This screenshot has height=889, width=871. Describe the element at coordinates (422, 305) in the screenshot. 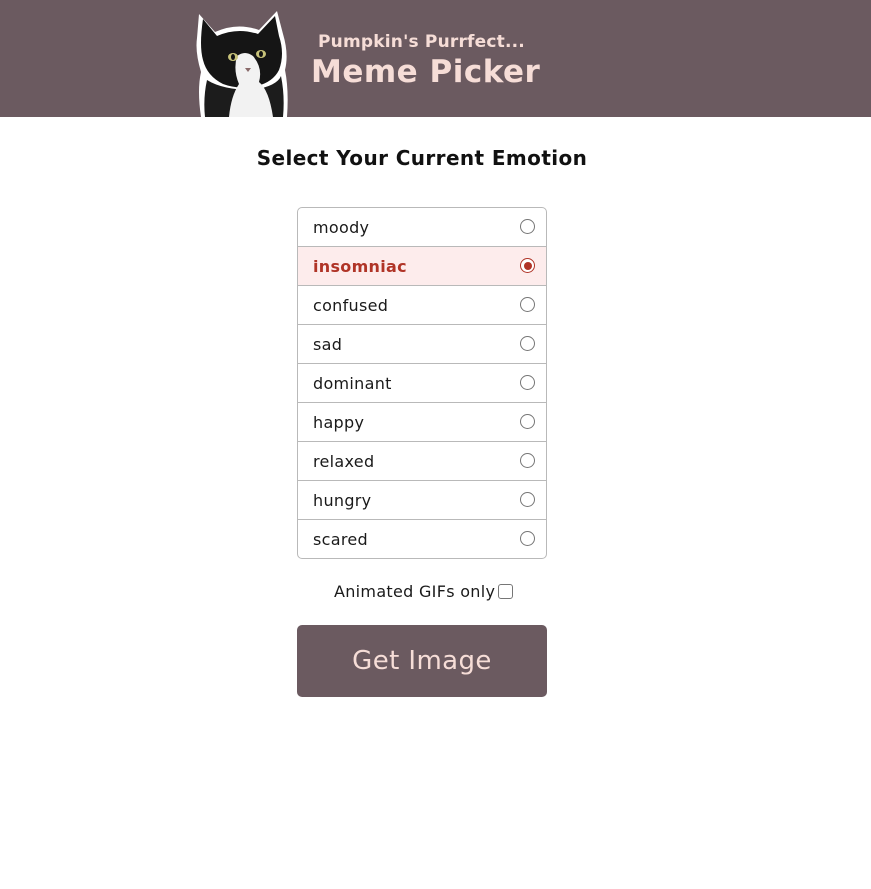

I see `emotion-option-confused: confused` at that location.